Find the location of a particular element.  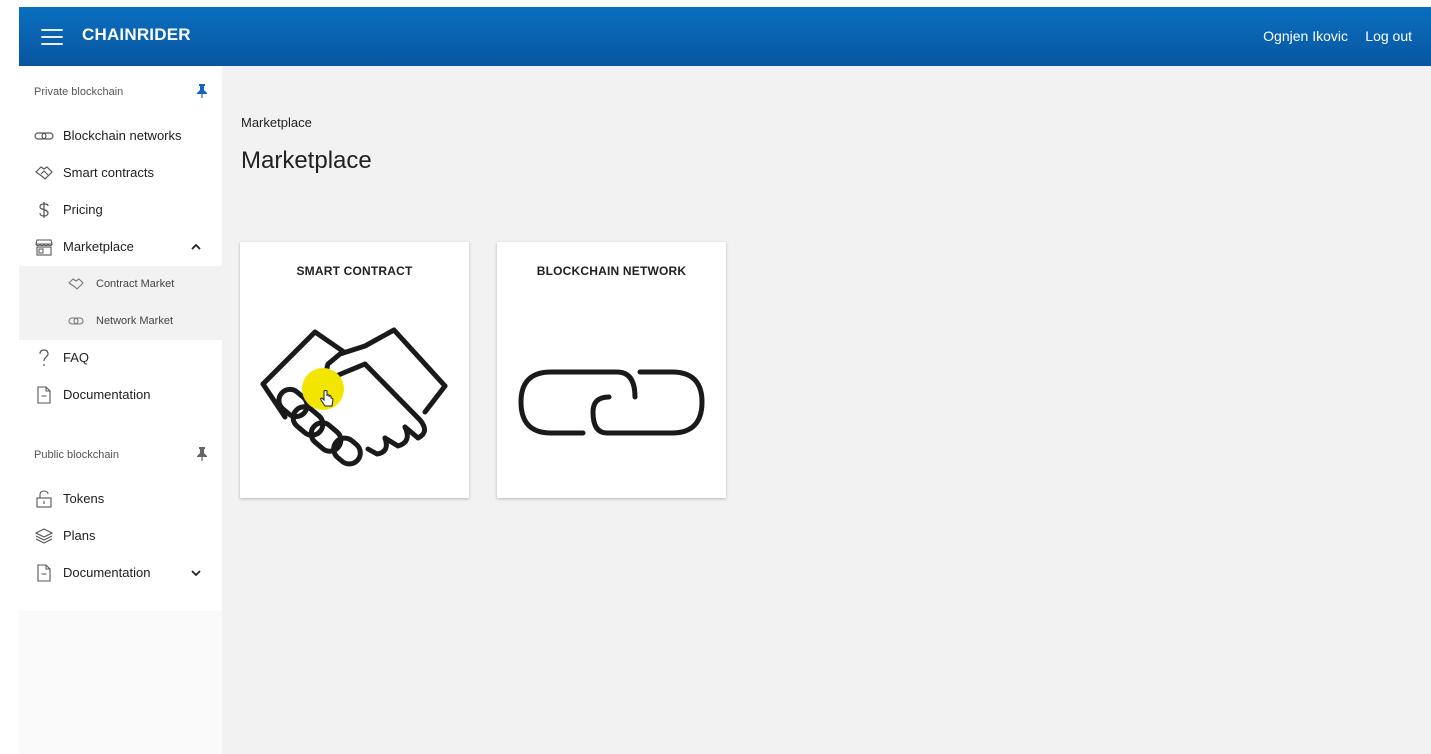

sidebar-item-label: Marketplace is located at coordinates (98, 246).